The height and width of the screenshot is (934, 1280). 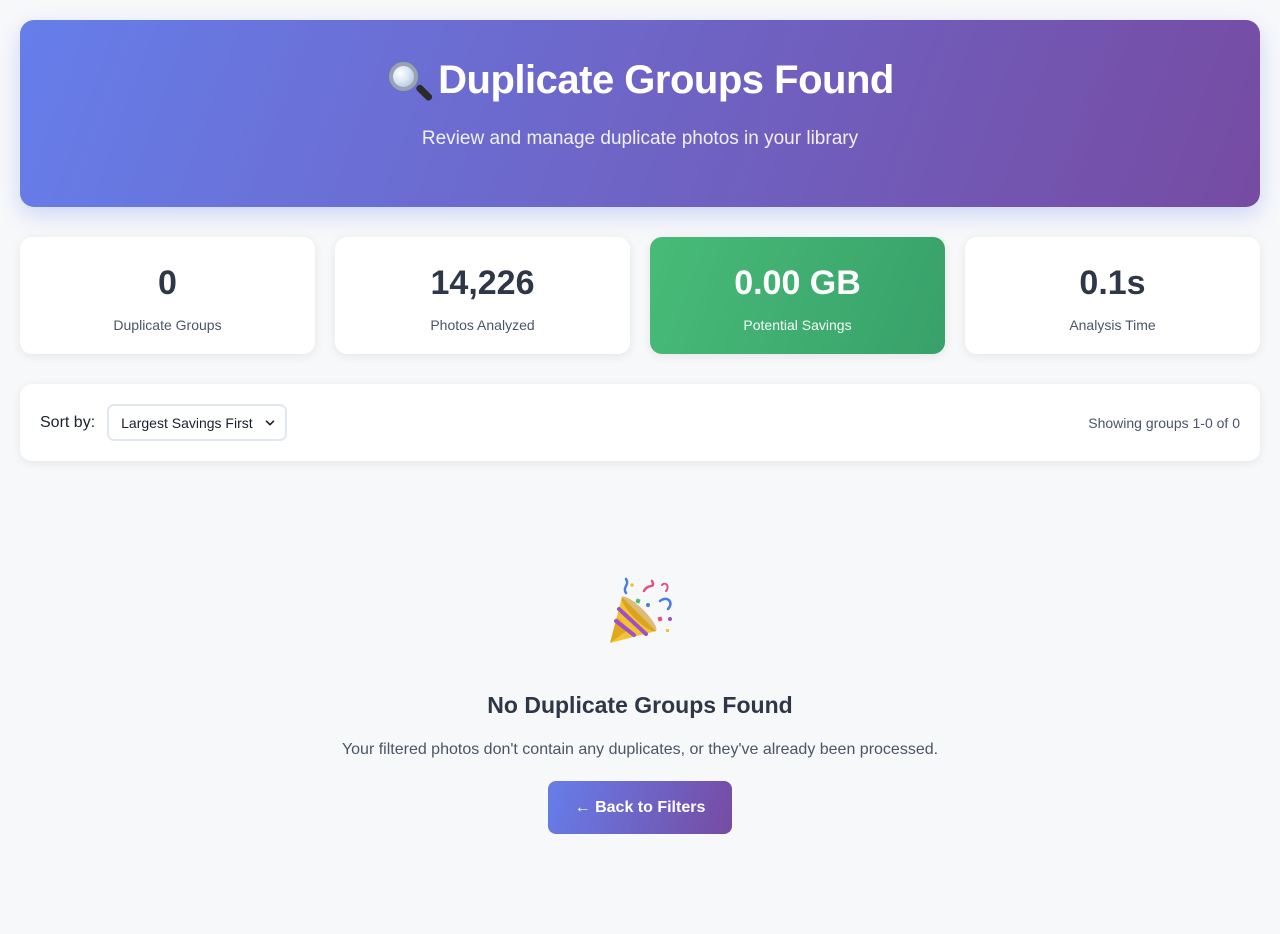 I want to click on party-popper-icon, so click(x=641, y=610).